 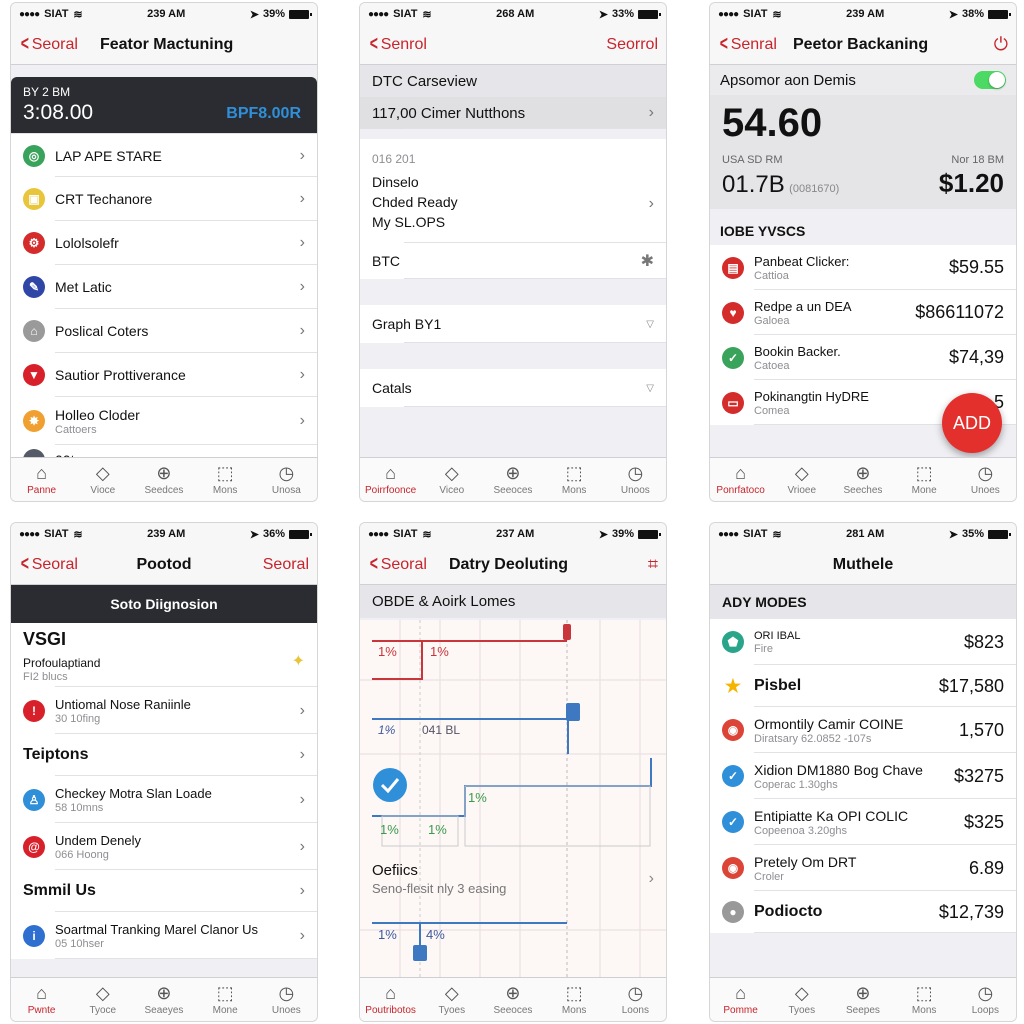 What do you see at coordinates (164, 155) in the screenshot?
I see `list-item: ◎ LAP APE STARE ›` at bounding box center [164, 155].